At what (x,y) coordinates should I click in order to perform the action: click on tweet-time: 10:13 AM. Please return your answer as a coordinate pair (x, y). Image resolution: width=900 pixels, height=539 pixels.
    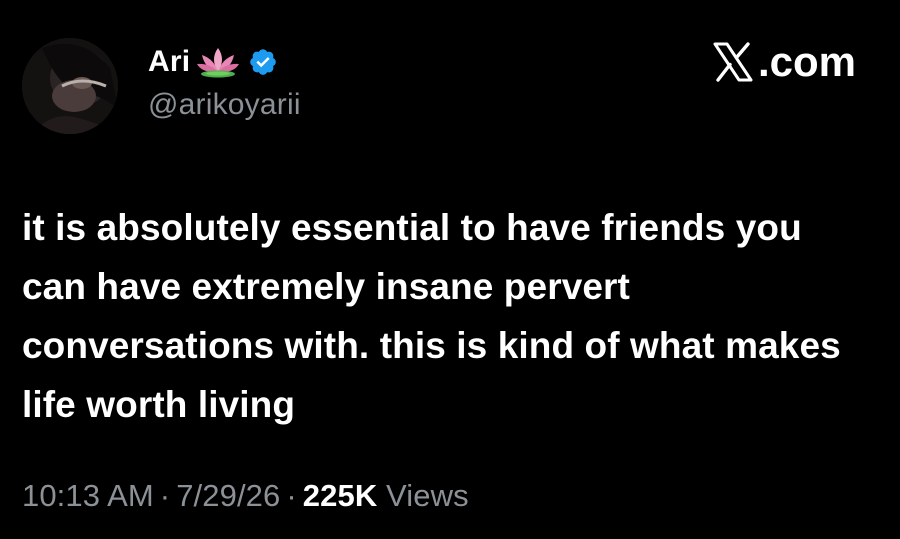
    Looking at the image, I should click on (88, 495).